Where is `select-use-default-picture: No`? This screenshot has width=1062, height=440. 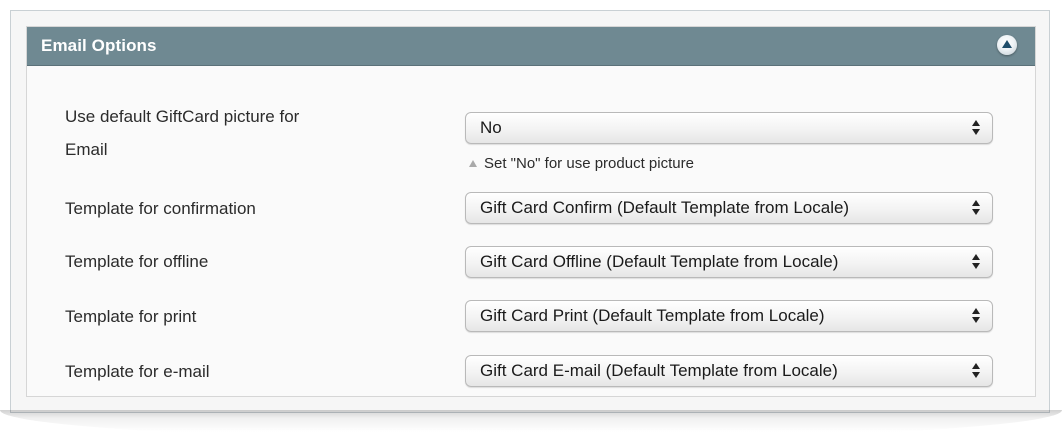 select-use-default-picture: No is located at coordinates (729, 128).